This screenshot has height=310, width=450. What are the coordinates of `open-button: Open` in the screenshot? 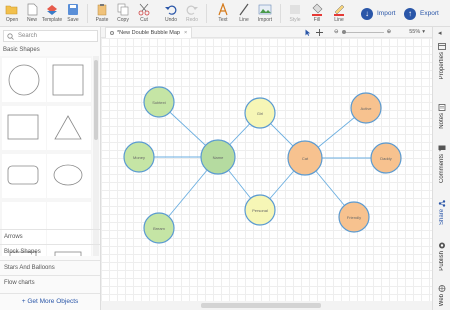 It's located at (12, 13).